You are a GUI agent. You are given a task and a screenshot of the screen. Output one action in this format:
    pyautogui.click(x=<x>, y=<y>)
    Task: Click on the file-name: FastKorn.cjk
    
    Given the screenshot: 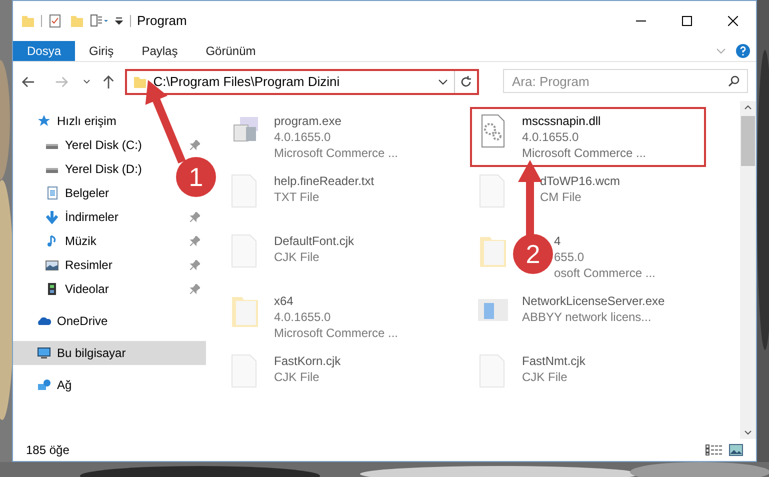 What is the action you would take?
    pyautogui.click(x=307, y=361)
    